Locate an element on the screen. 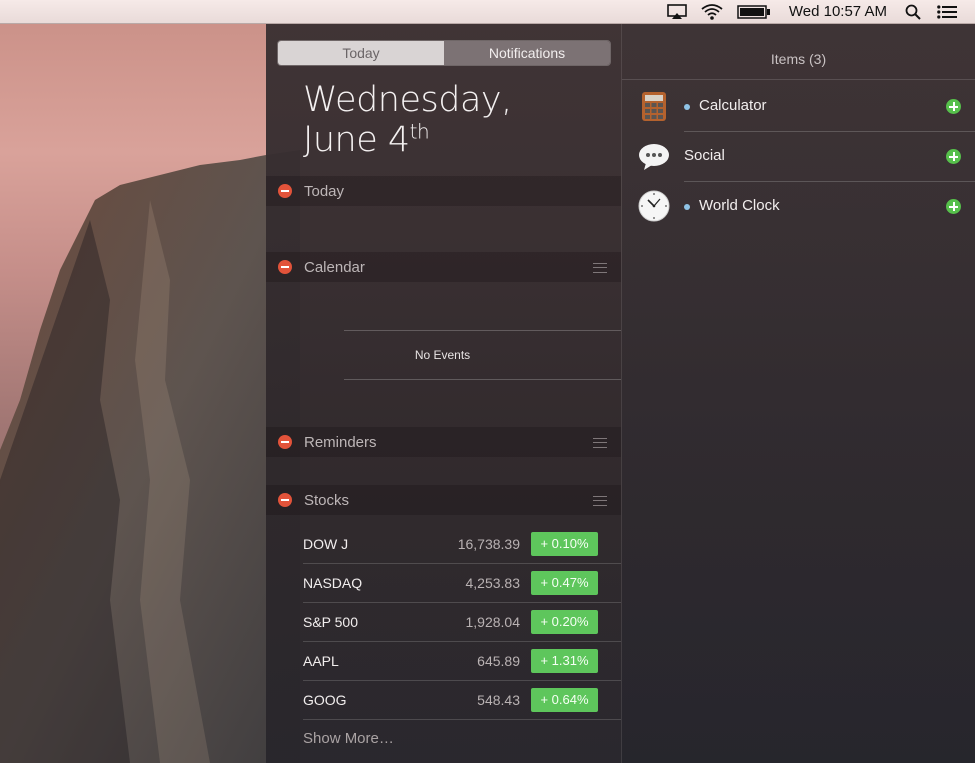 This screenshot has height=763, width=975. widget-header-calendar: Calendar is located at coordinates (443, 267).